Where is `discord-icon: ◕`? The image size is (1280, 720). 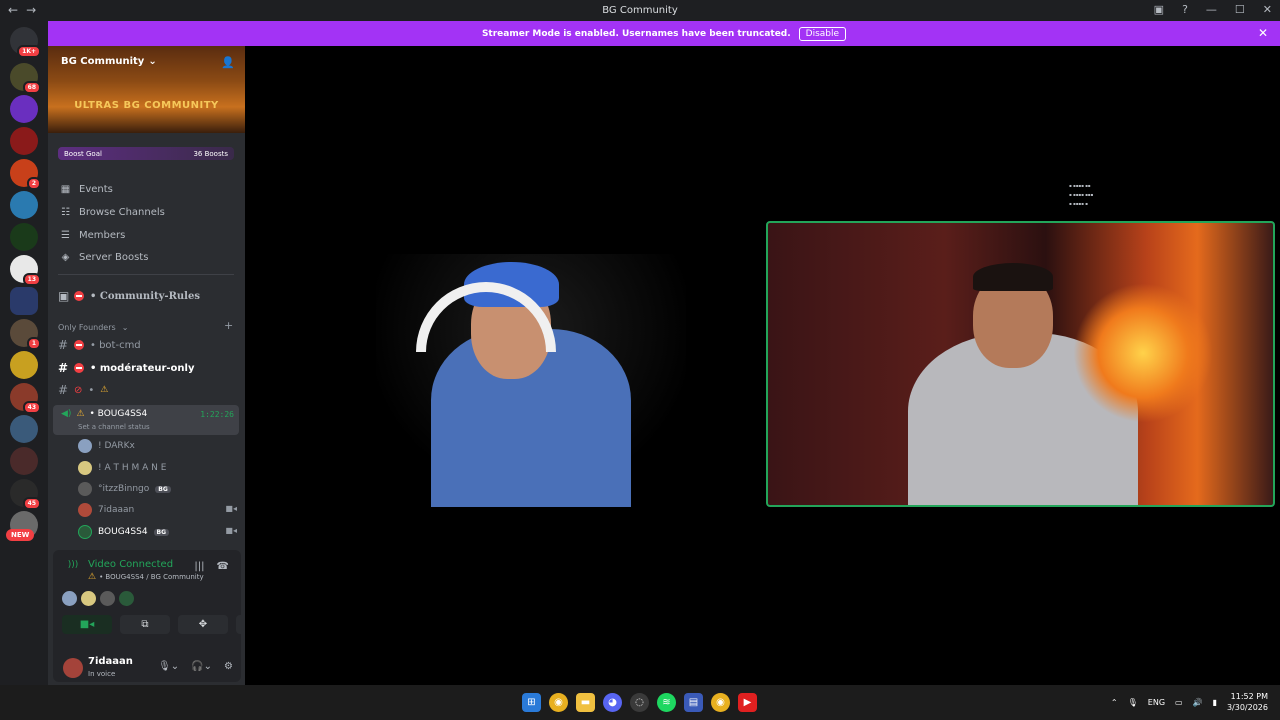 discord-icon: ◕ is located at coordinates (612, 702).